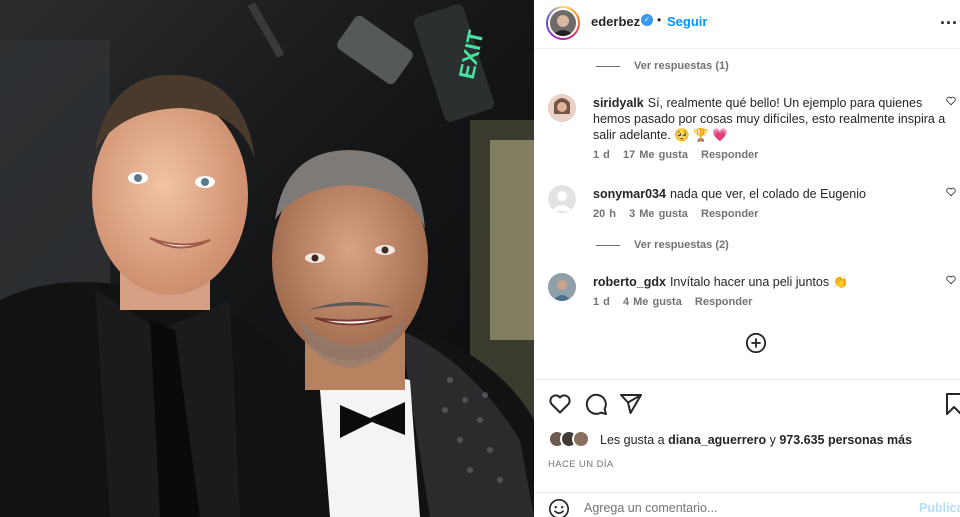 This screenshot has height=517, width=960. I want to click on liker-avatar, so click(581, 439).